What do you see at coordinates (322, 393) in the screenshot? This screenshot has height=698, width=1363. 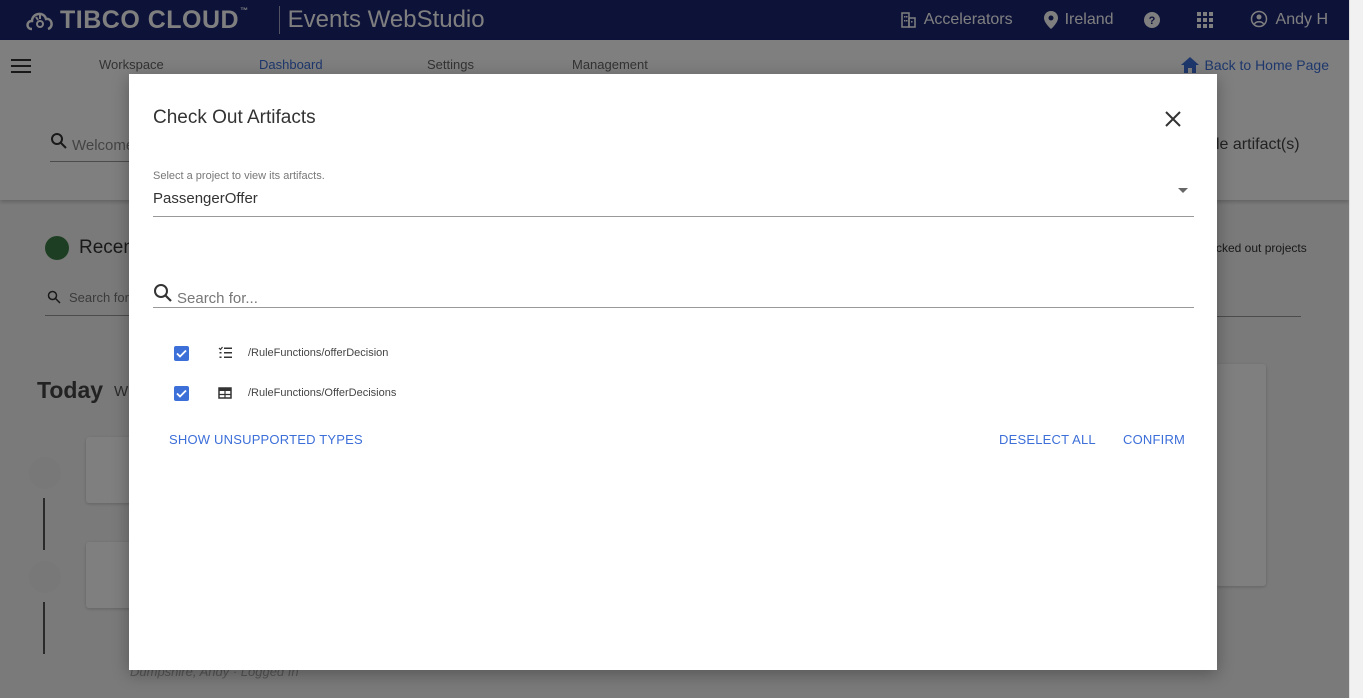 I see `artifact-path: /RuleFunctions/OfferDecisions` at bounding box center [322, 393].